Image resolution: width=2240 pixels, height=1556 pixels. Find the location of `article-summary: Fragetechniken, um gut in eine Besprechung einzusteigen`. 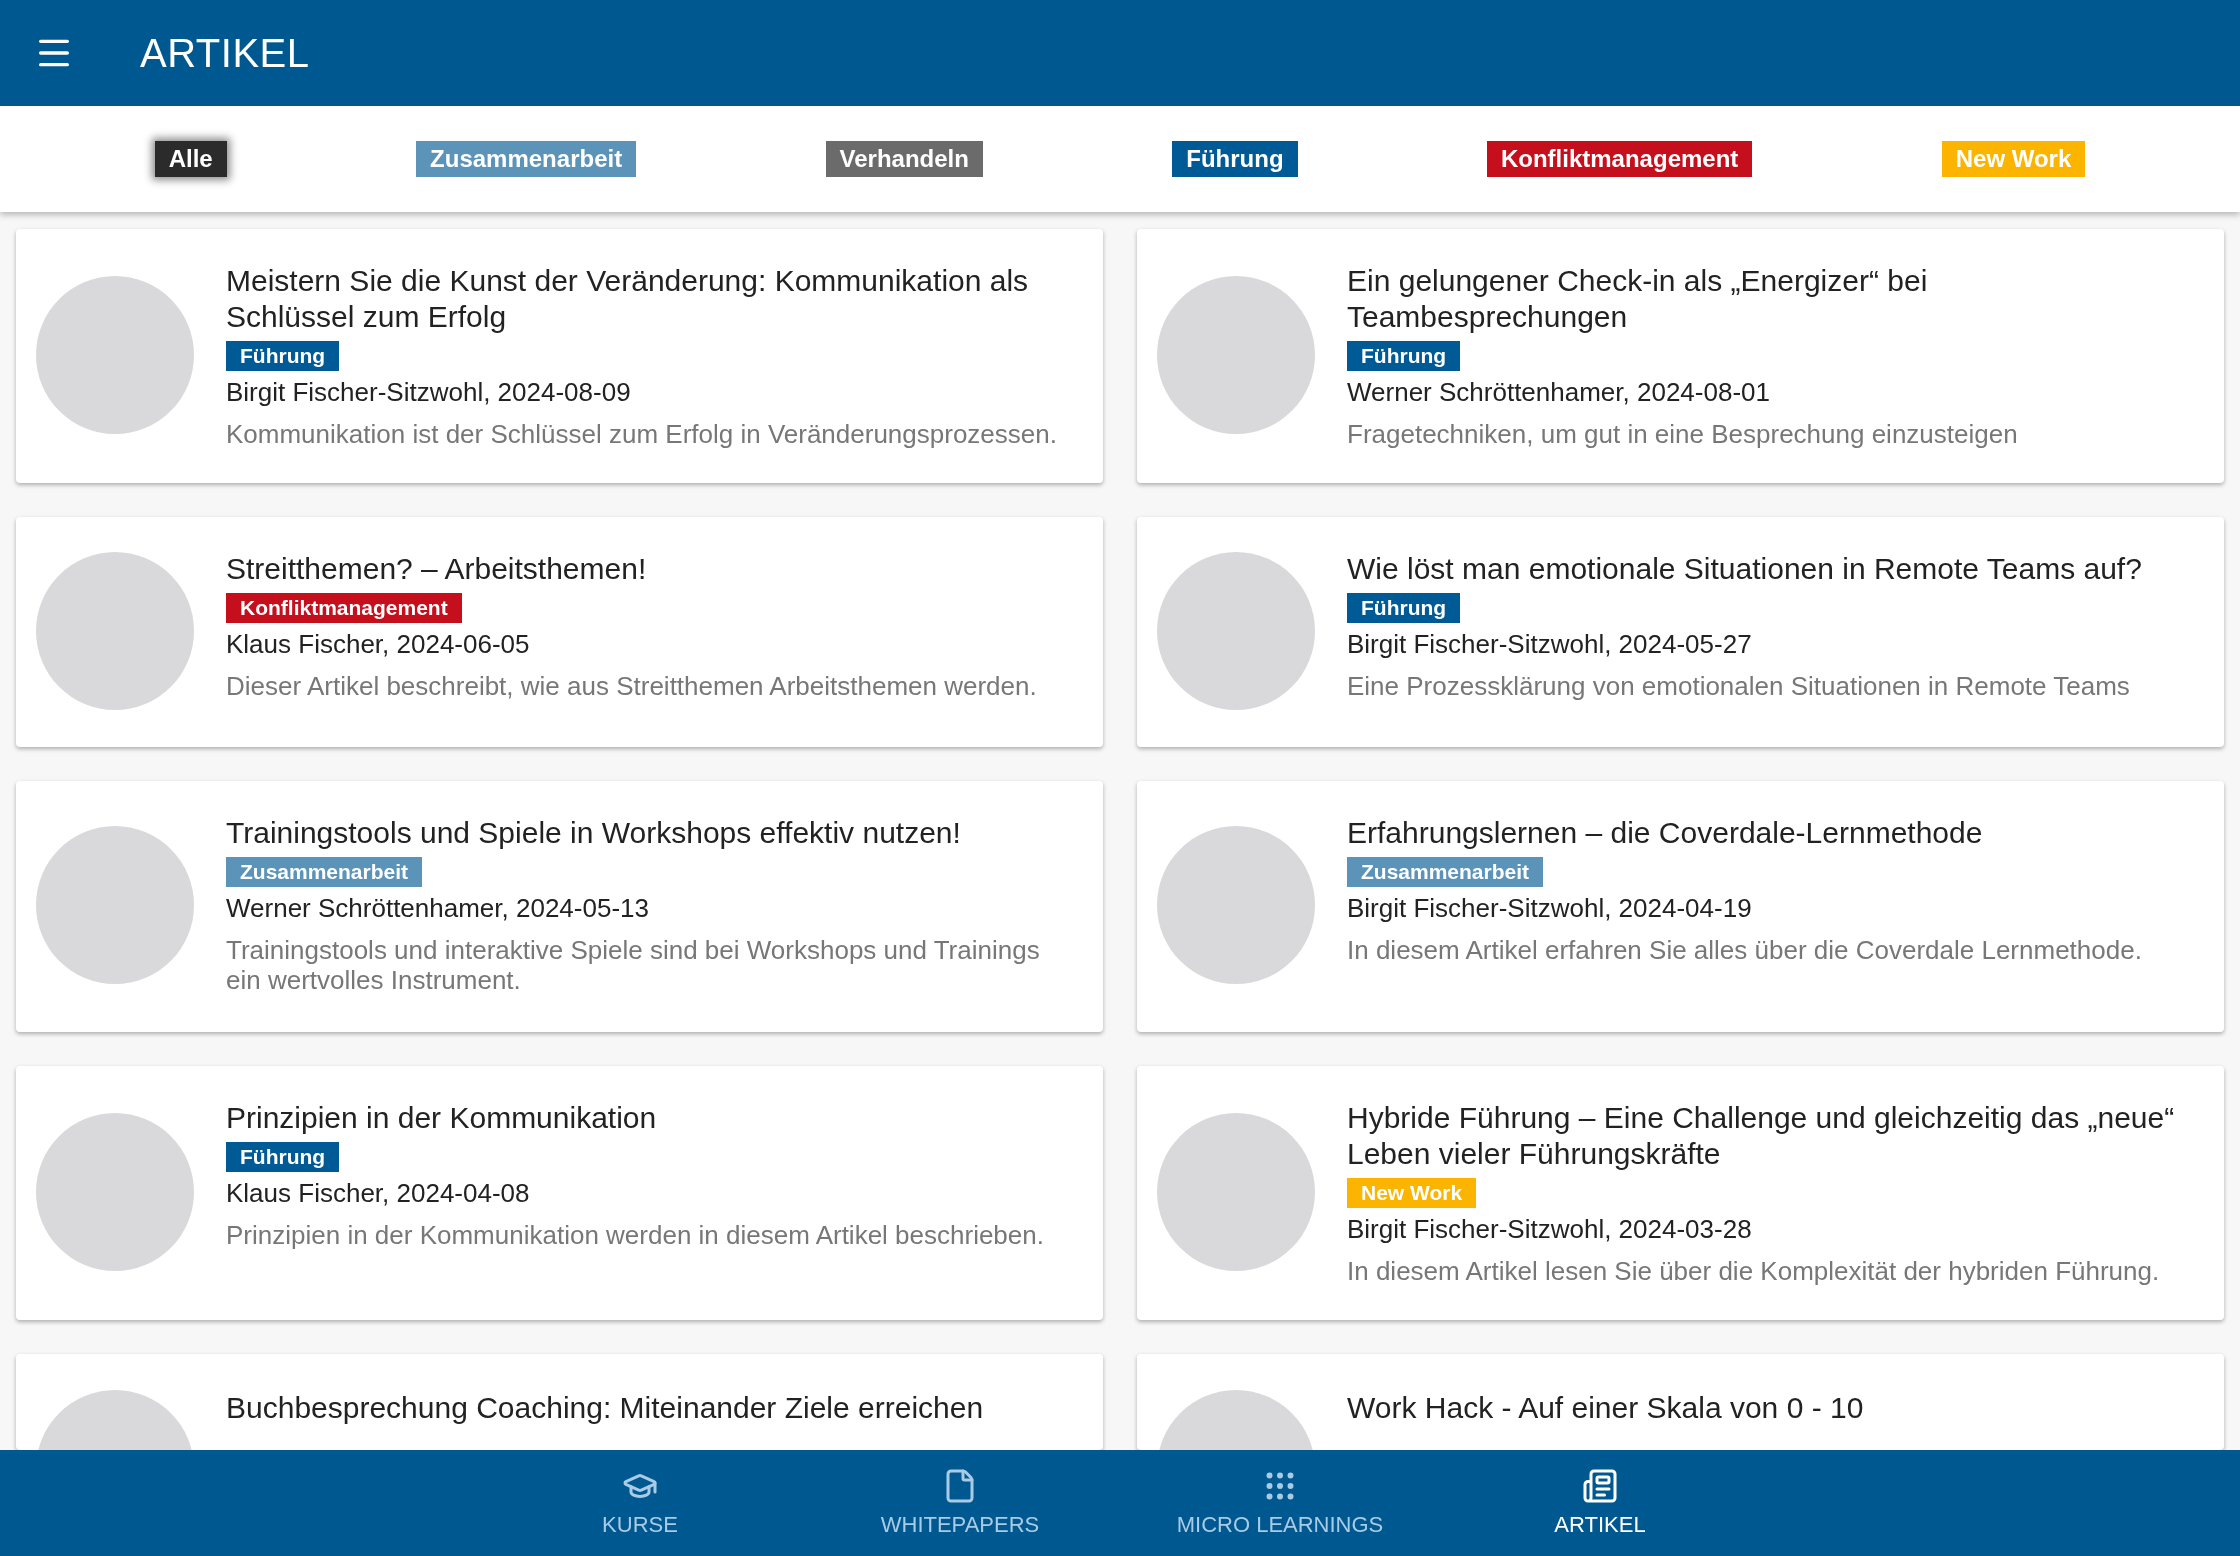

article-summary: Fragetechniken, um gut in eine Besprechung einzusteigen is located at coordinates (1682, 435).